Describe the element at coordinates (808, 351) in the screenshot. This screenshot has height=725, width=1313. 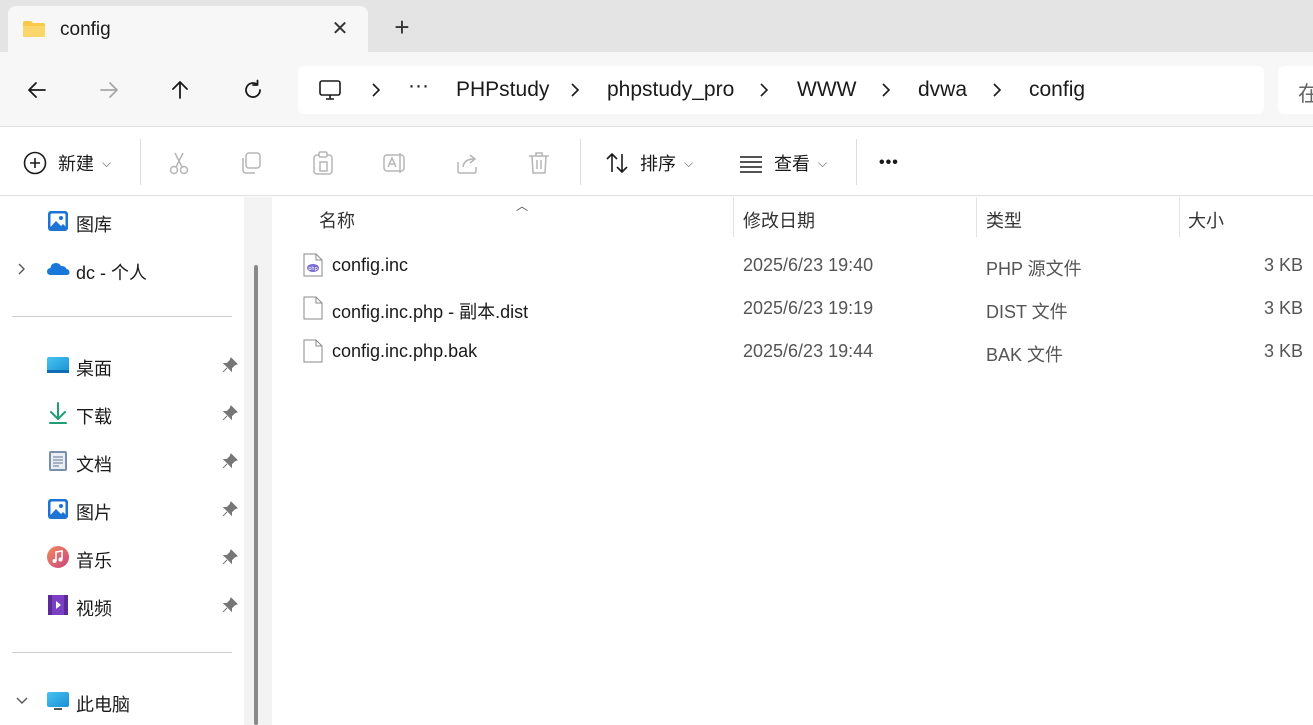
I see `file-date: 2025/6/23 19:44` at that location.